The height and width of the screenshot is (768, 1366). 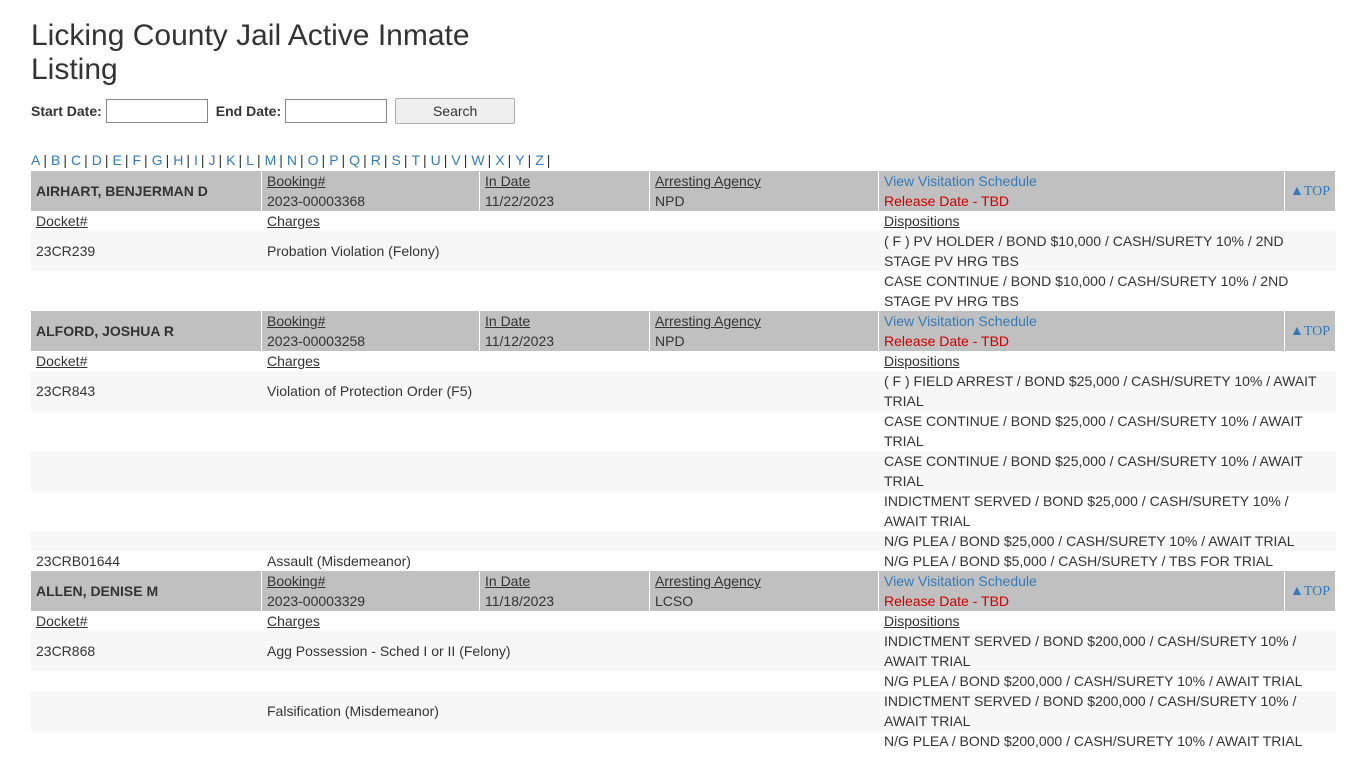 I want to click on end-date-label: End Date:, so click(x=248, y=111).